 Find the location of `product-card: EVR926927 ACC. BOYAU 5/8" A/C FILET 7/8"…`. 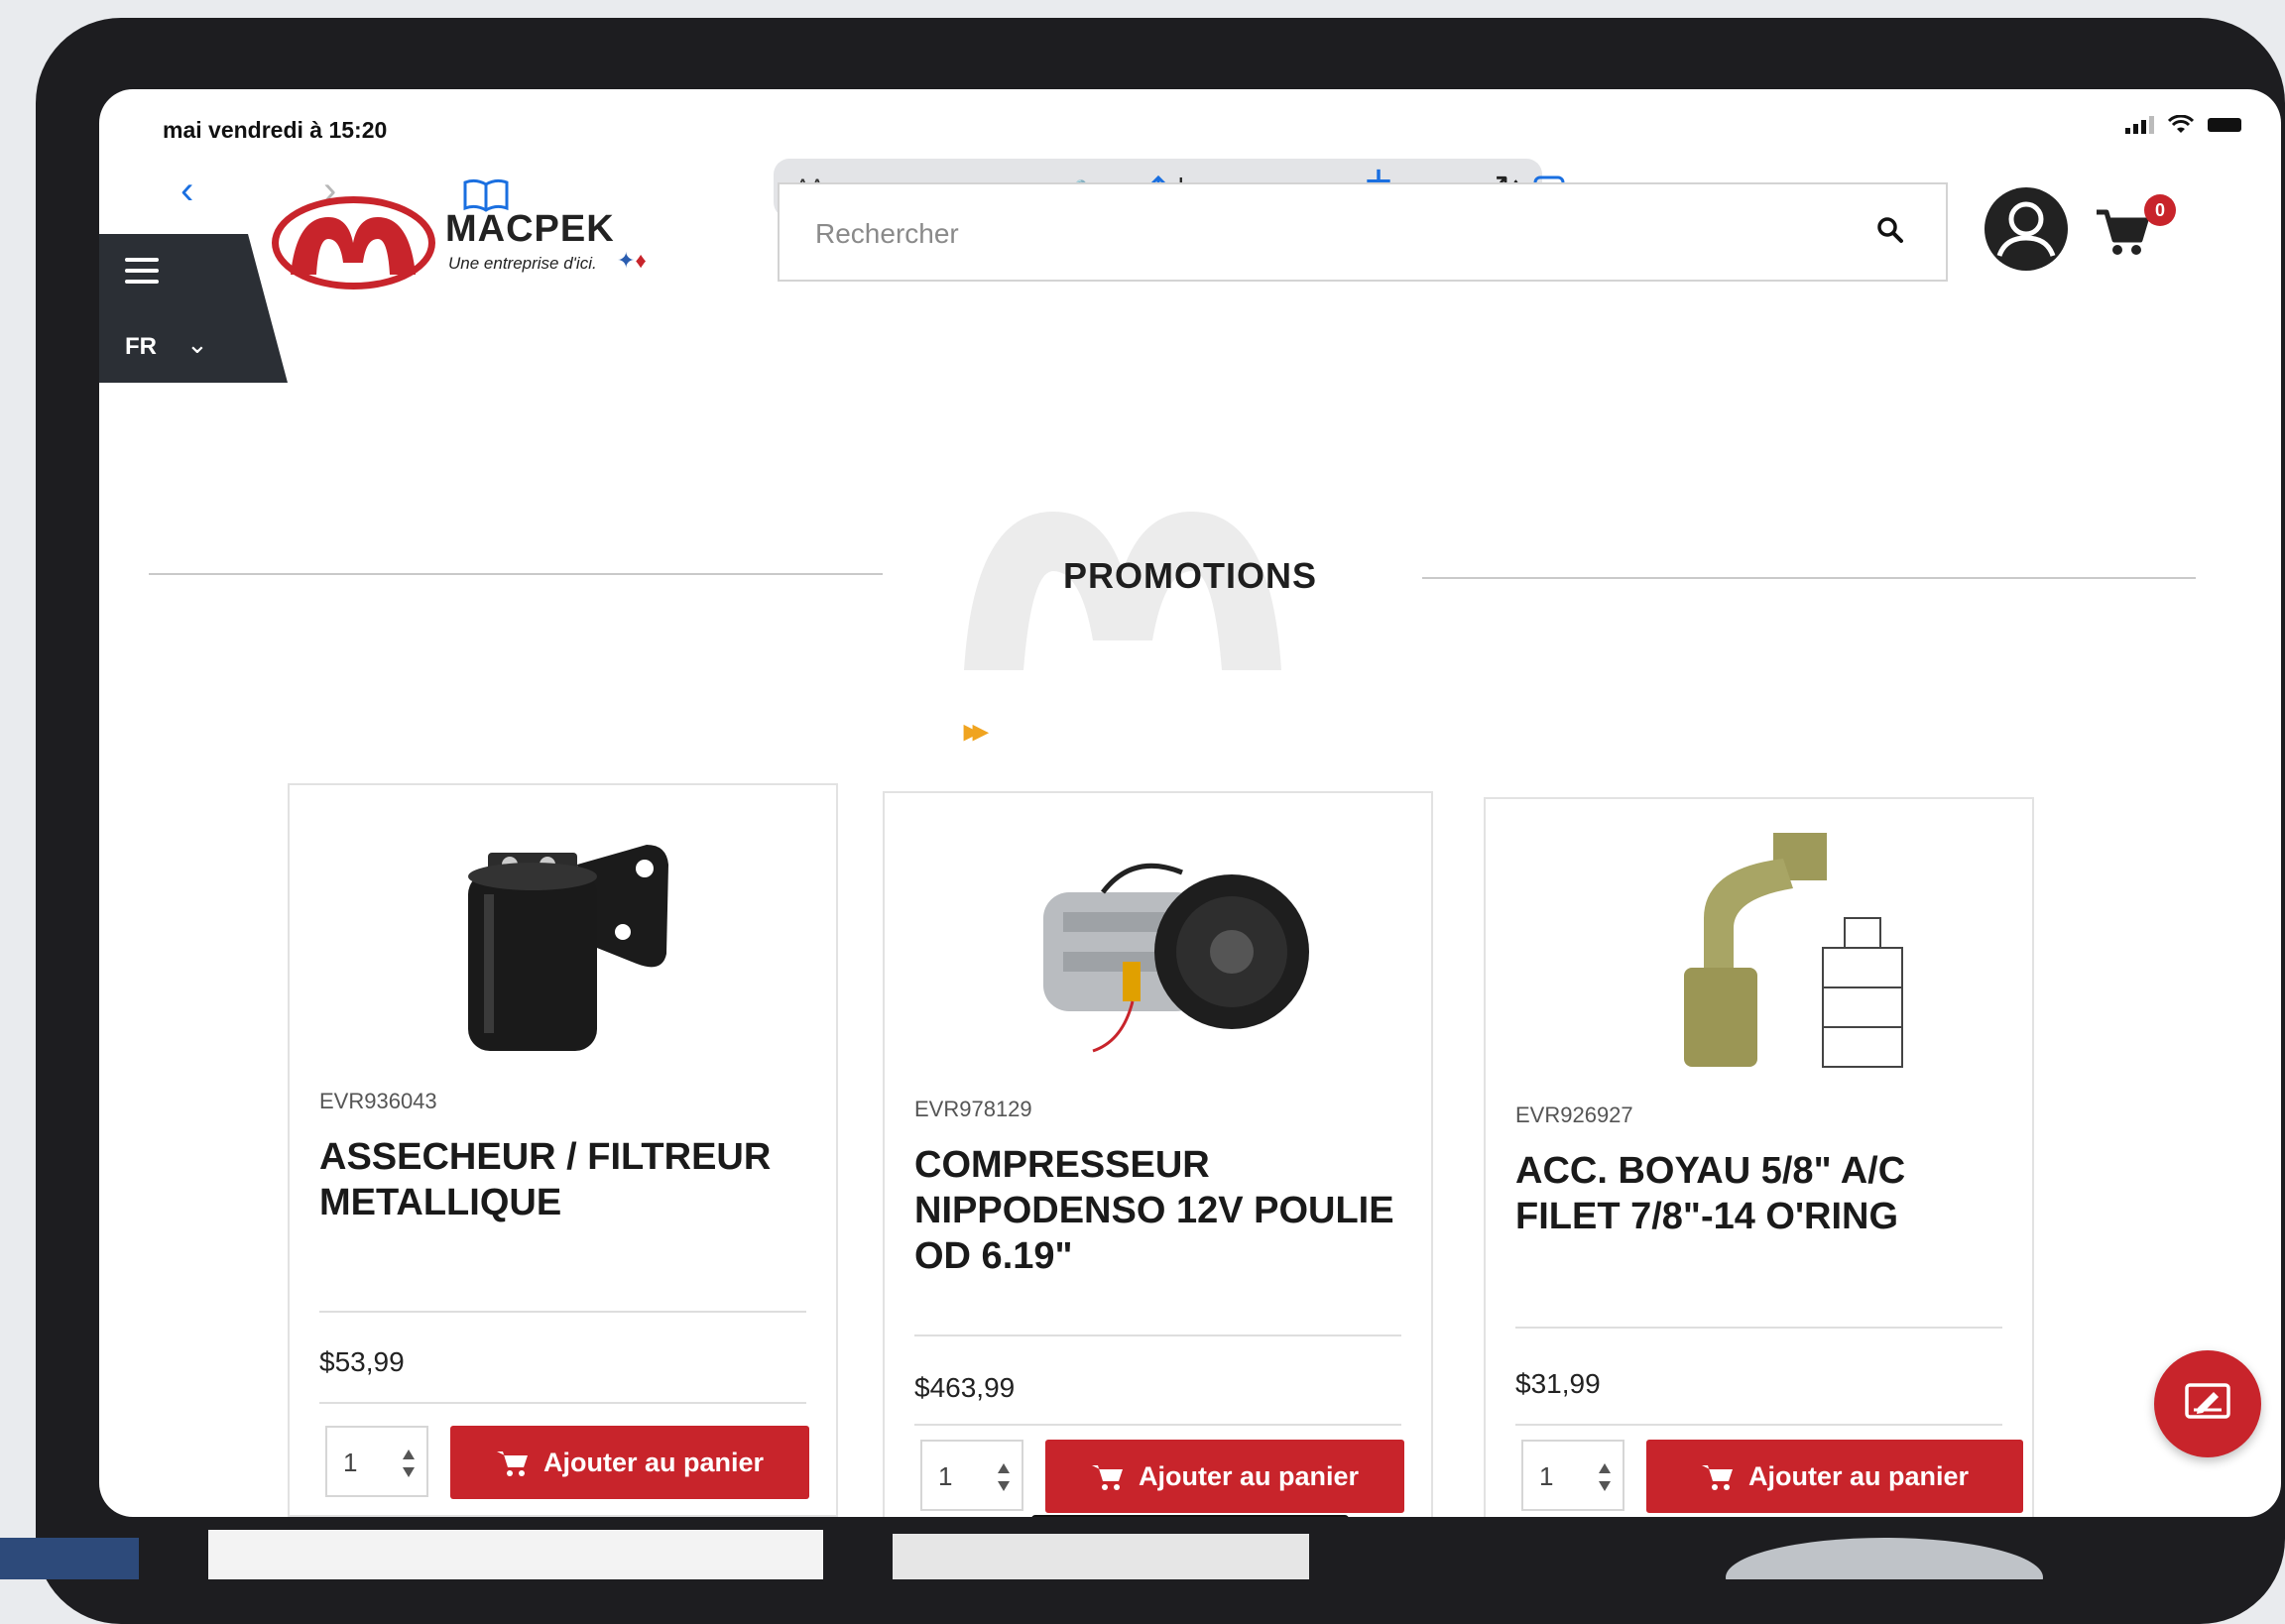

product-card: EVR926927 ACC. BOYAU 5/8" A/C FILET 7/8"… is located at coordinates (1759, 1157).